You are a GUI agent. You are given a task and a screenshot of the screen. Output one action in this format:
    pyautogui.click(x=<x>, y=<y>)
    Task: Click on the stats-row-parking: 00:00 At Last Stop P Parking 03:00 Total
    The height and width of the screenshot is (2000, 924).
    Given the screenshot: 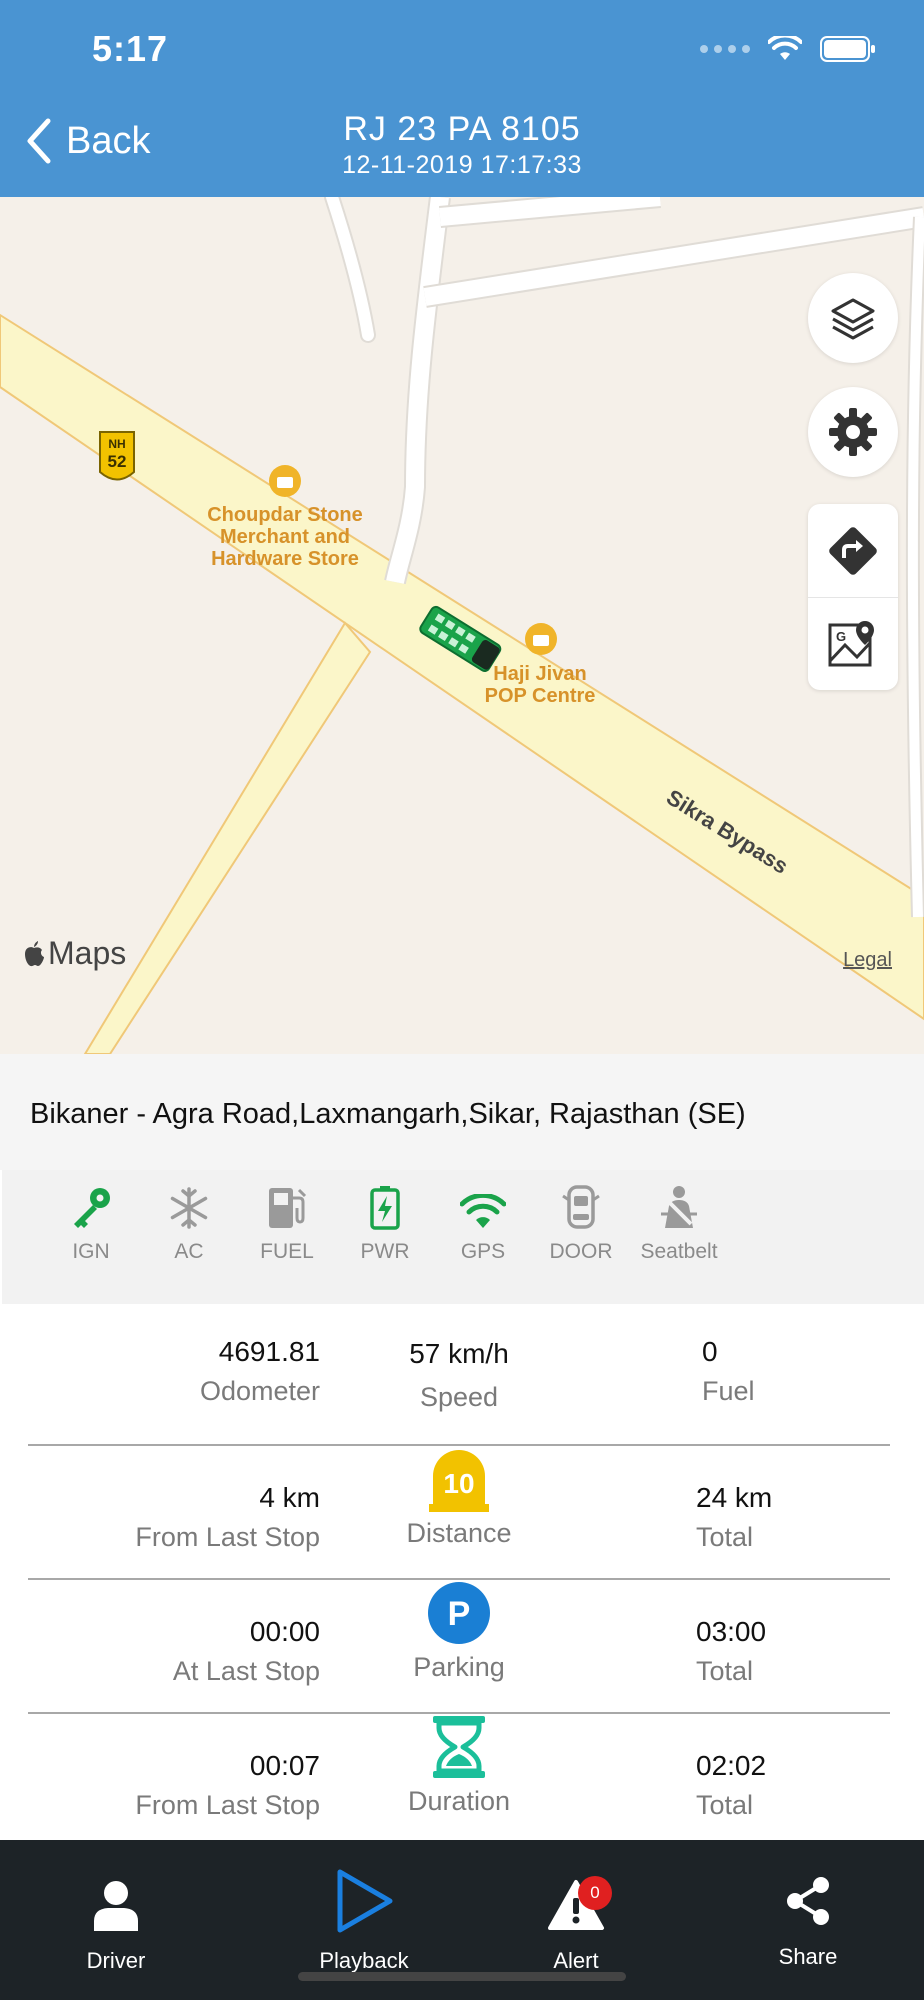 What is the action you would take?
    pyautogui.click(x=459, y=1647)
    